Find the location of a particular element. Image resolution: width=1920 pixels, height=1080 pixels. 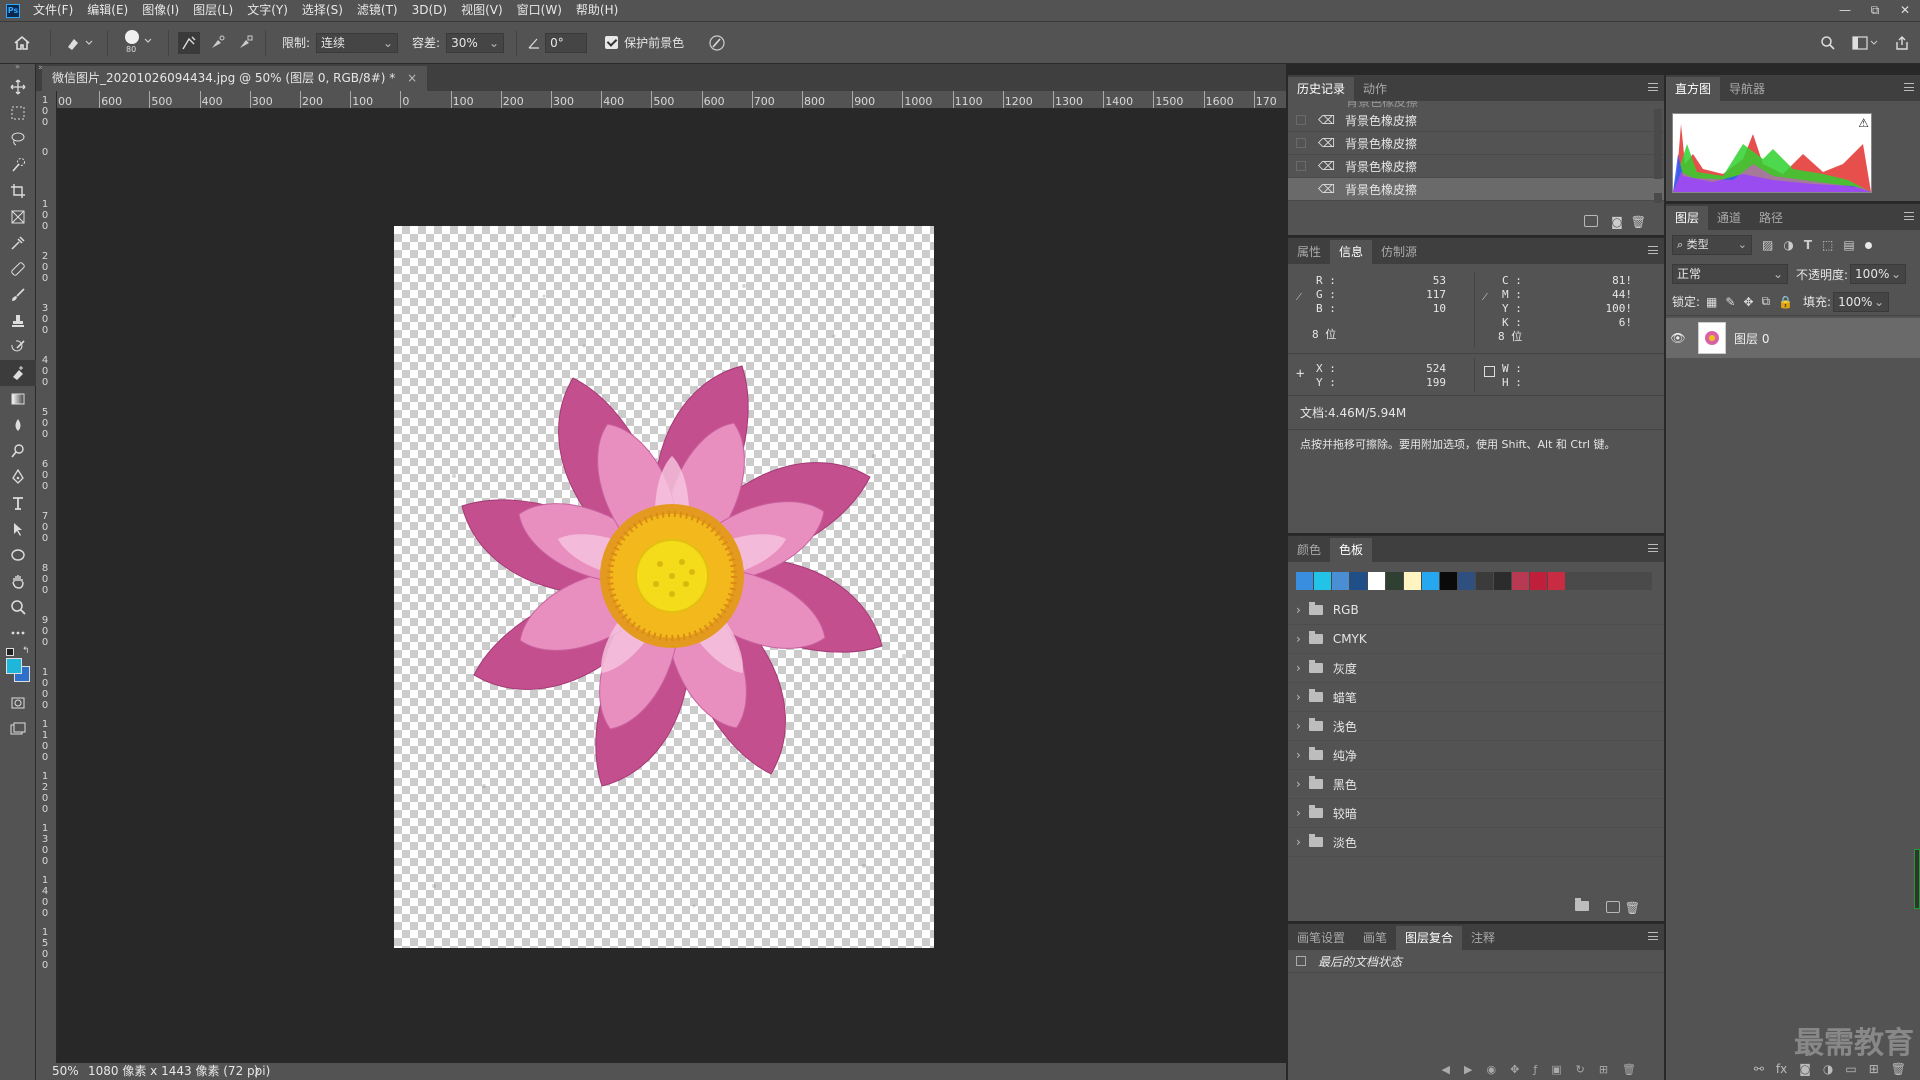

swatch-group: › 较暗 is located at coordinates (1476, 813).